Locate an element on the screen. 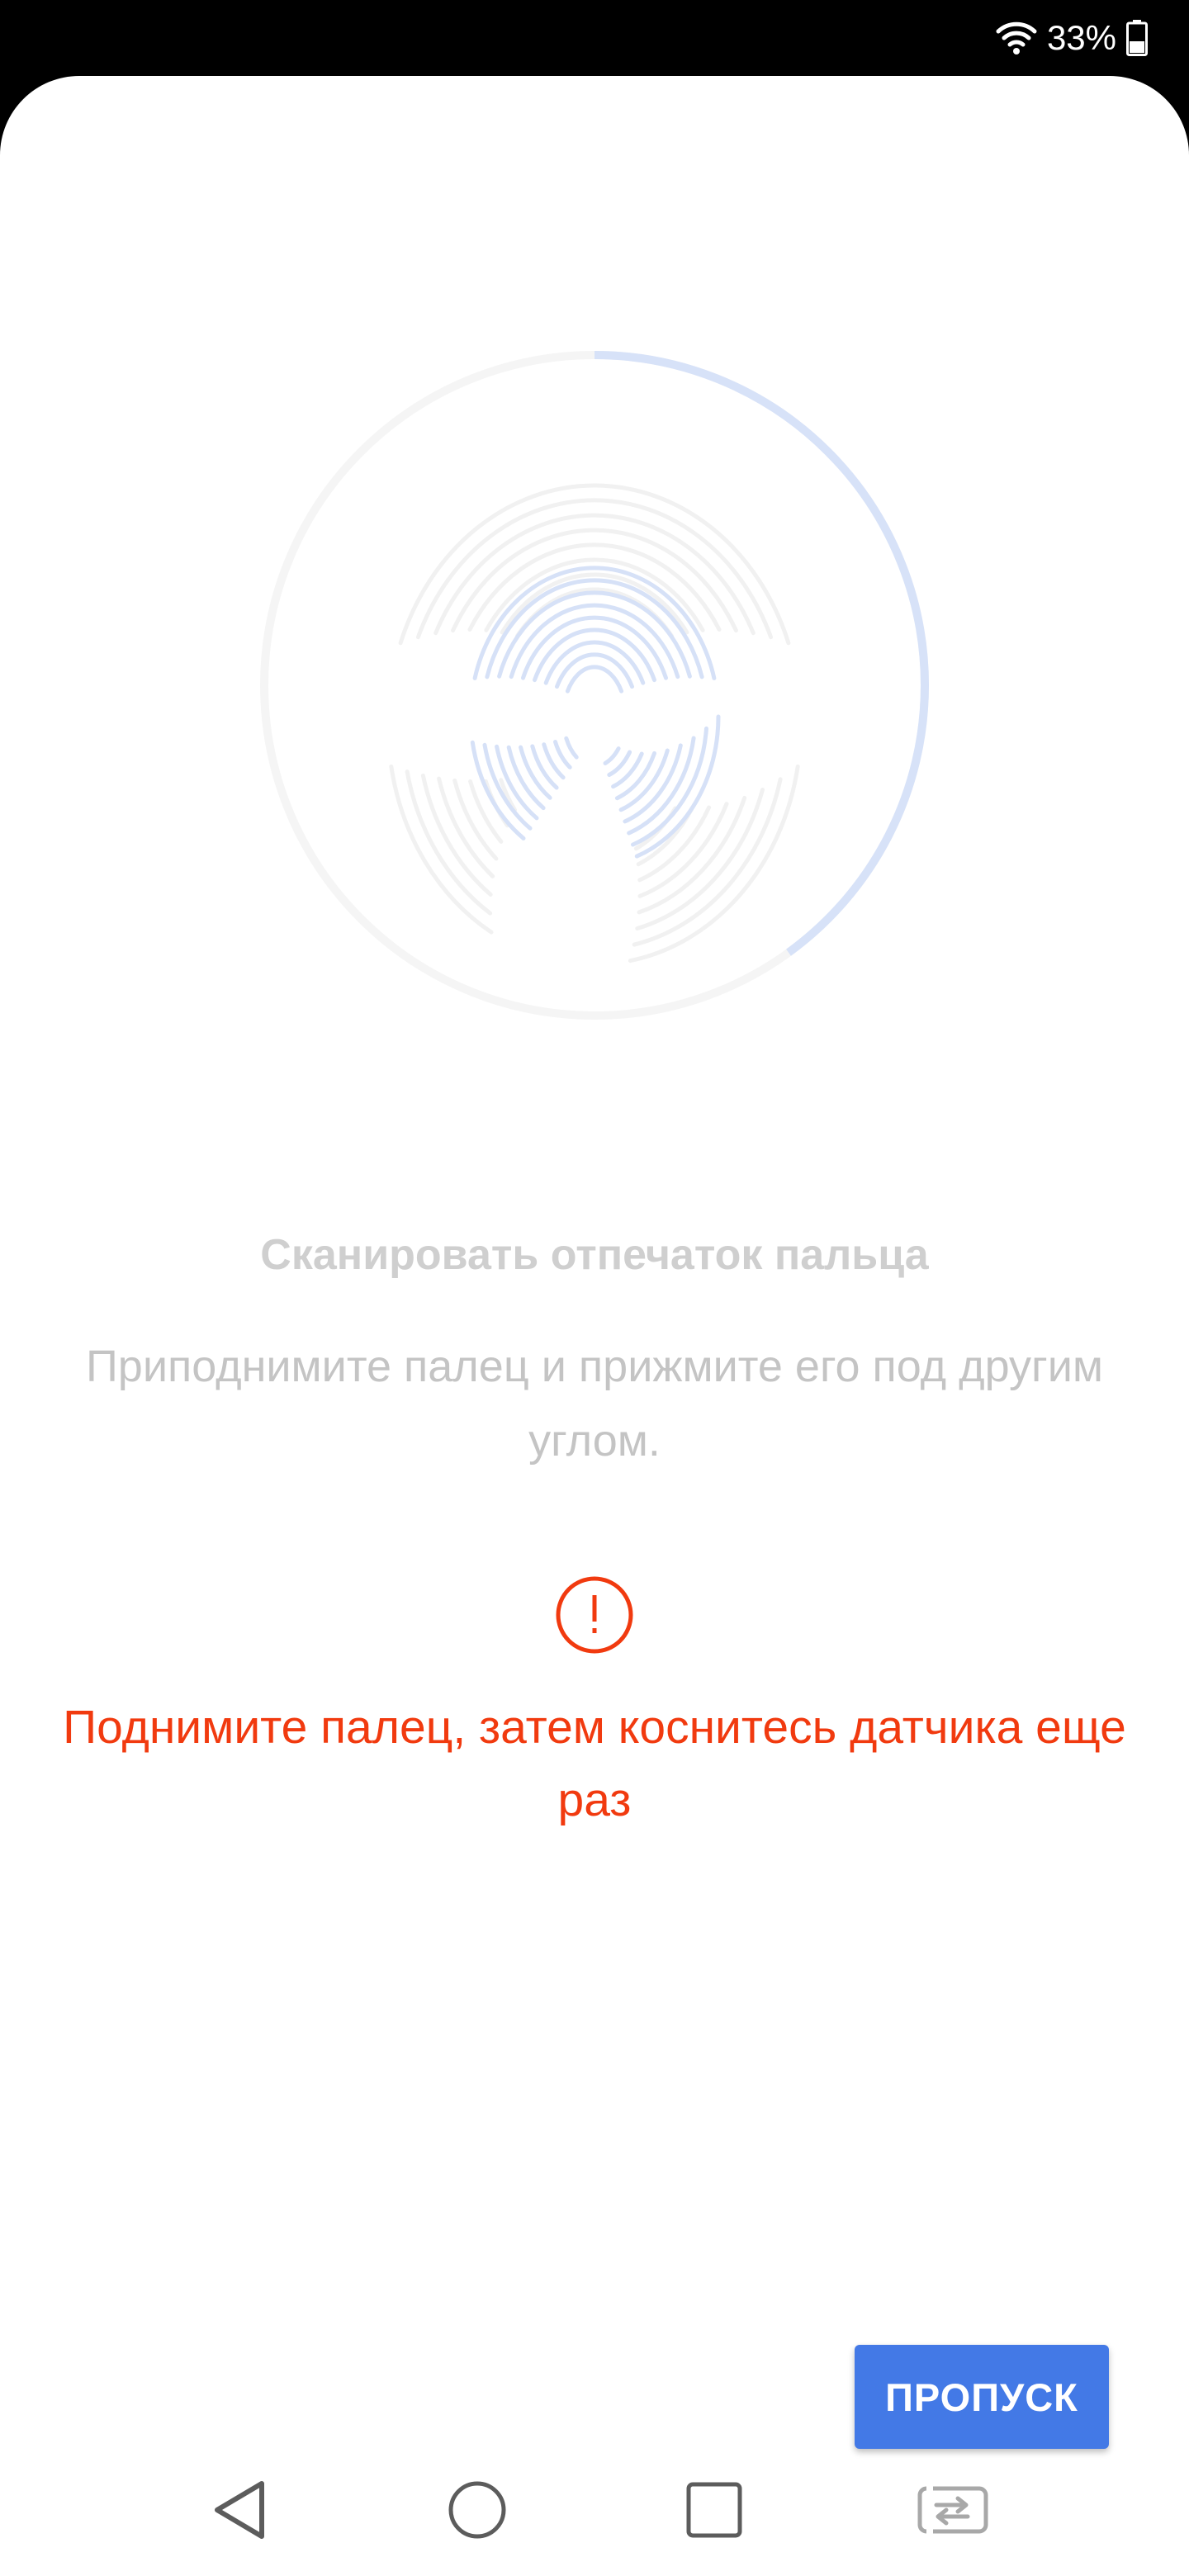 The image size is (1189, 2576). wifi-icon is located at coordinates (1016, 37).